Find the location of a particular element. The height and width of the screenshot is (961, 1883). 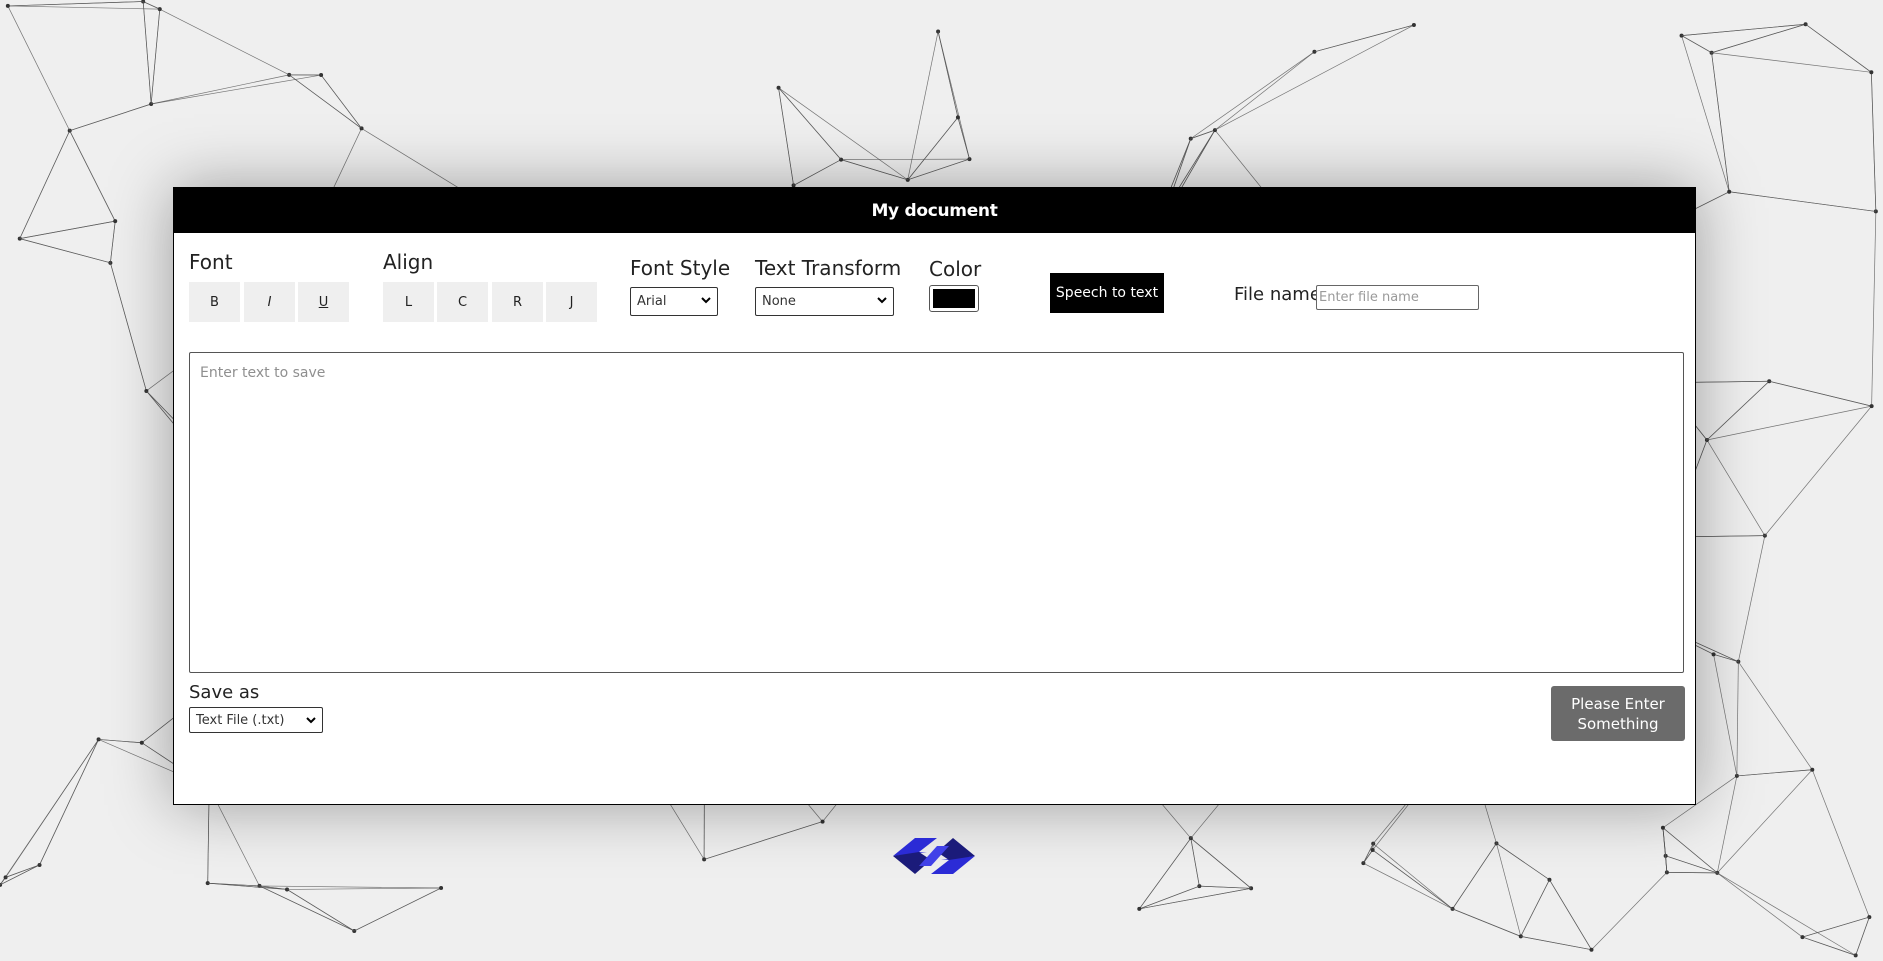

text-transform-select: None is located at coordinates (824, 301).